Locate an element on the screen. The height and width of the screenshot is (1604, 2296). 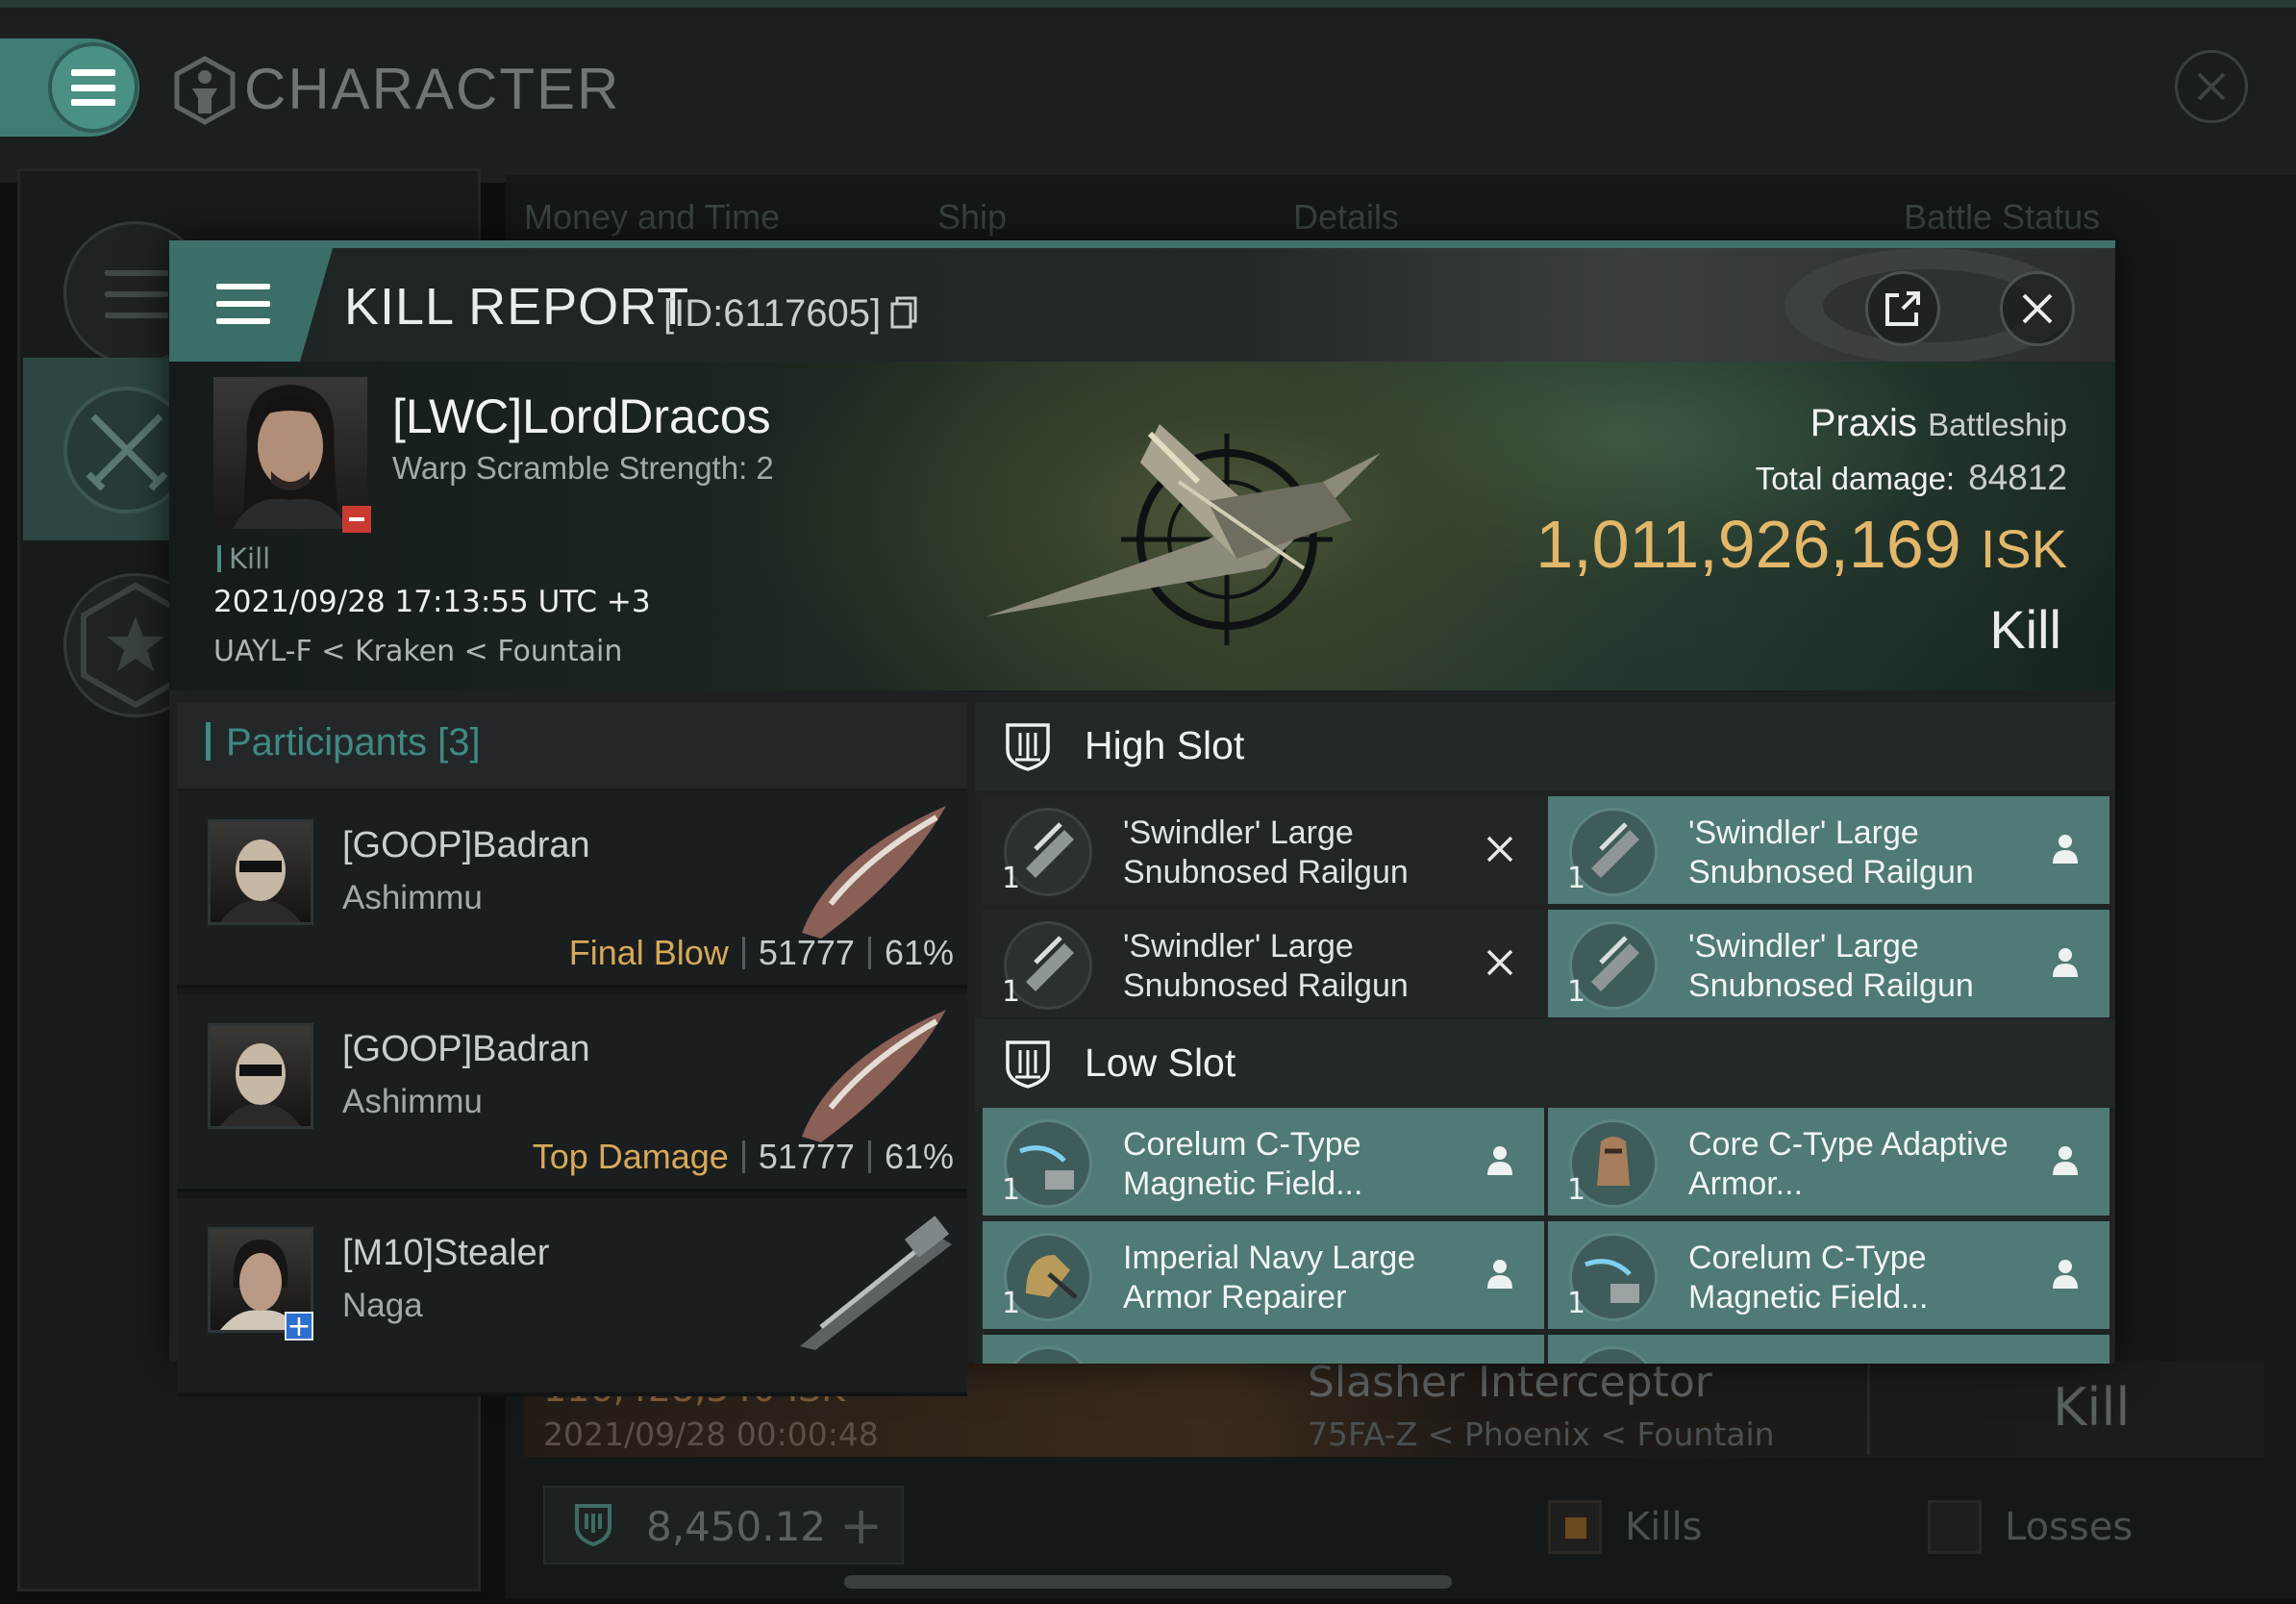
row-location: 75FA-Z < Phoenix < Fountain is located at coordinates (1541, 1434).